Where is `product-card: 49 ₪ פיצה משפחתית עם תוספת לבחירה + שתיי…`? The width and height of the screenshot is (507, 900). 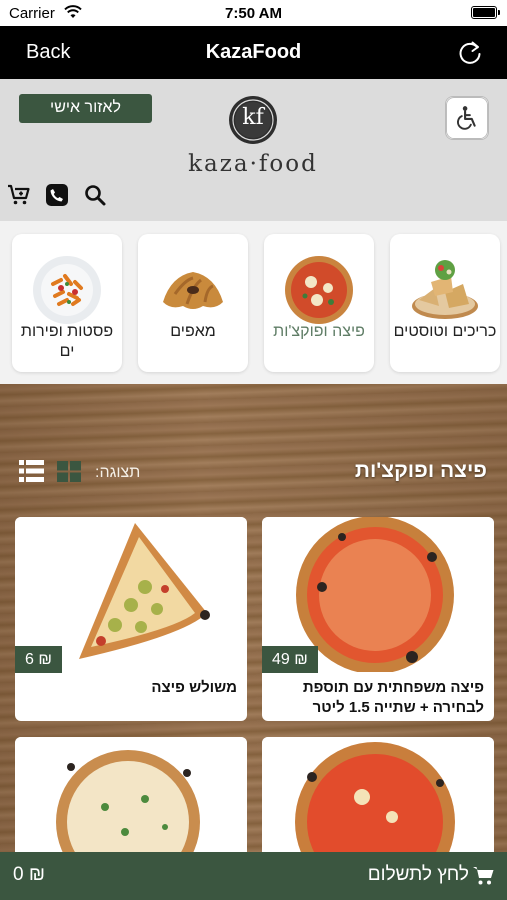
product-card: 49 ₪ פיצה משפחתית עם תוספת לבחירה + שתיי… is located at coordinates (378, 619).